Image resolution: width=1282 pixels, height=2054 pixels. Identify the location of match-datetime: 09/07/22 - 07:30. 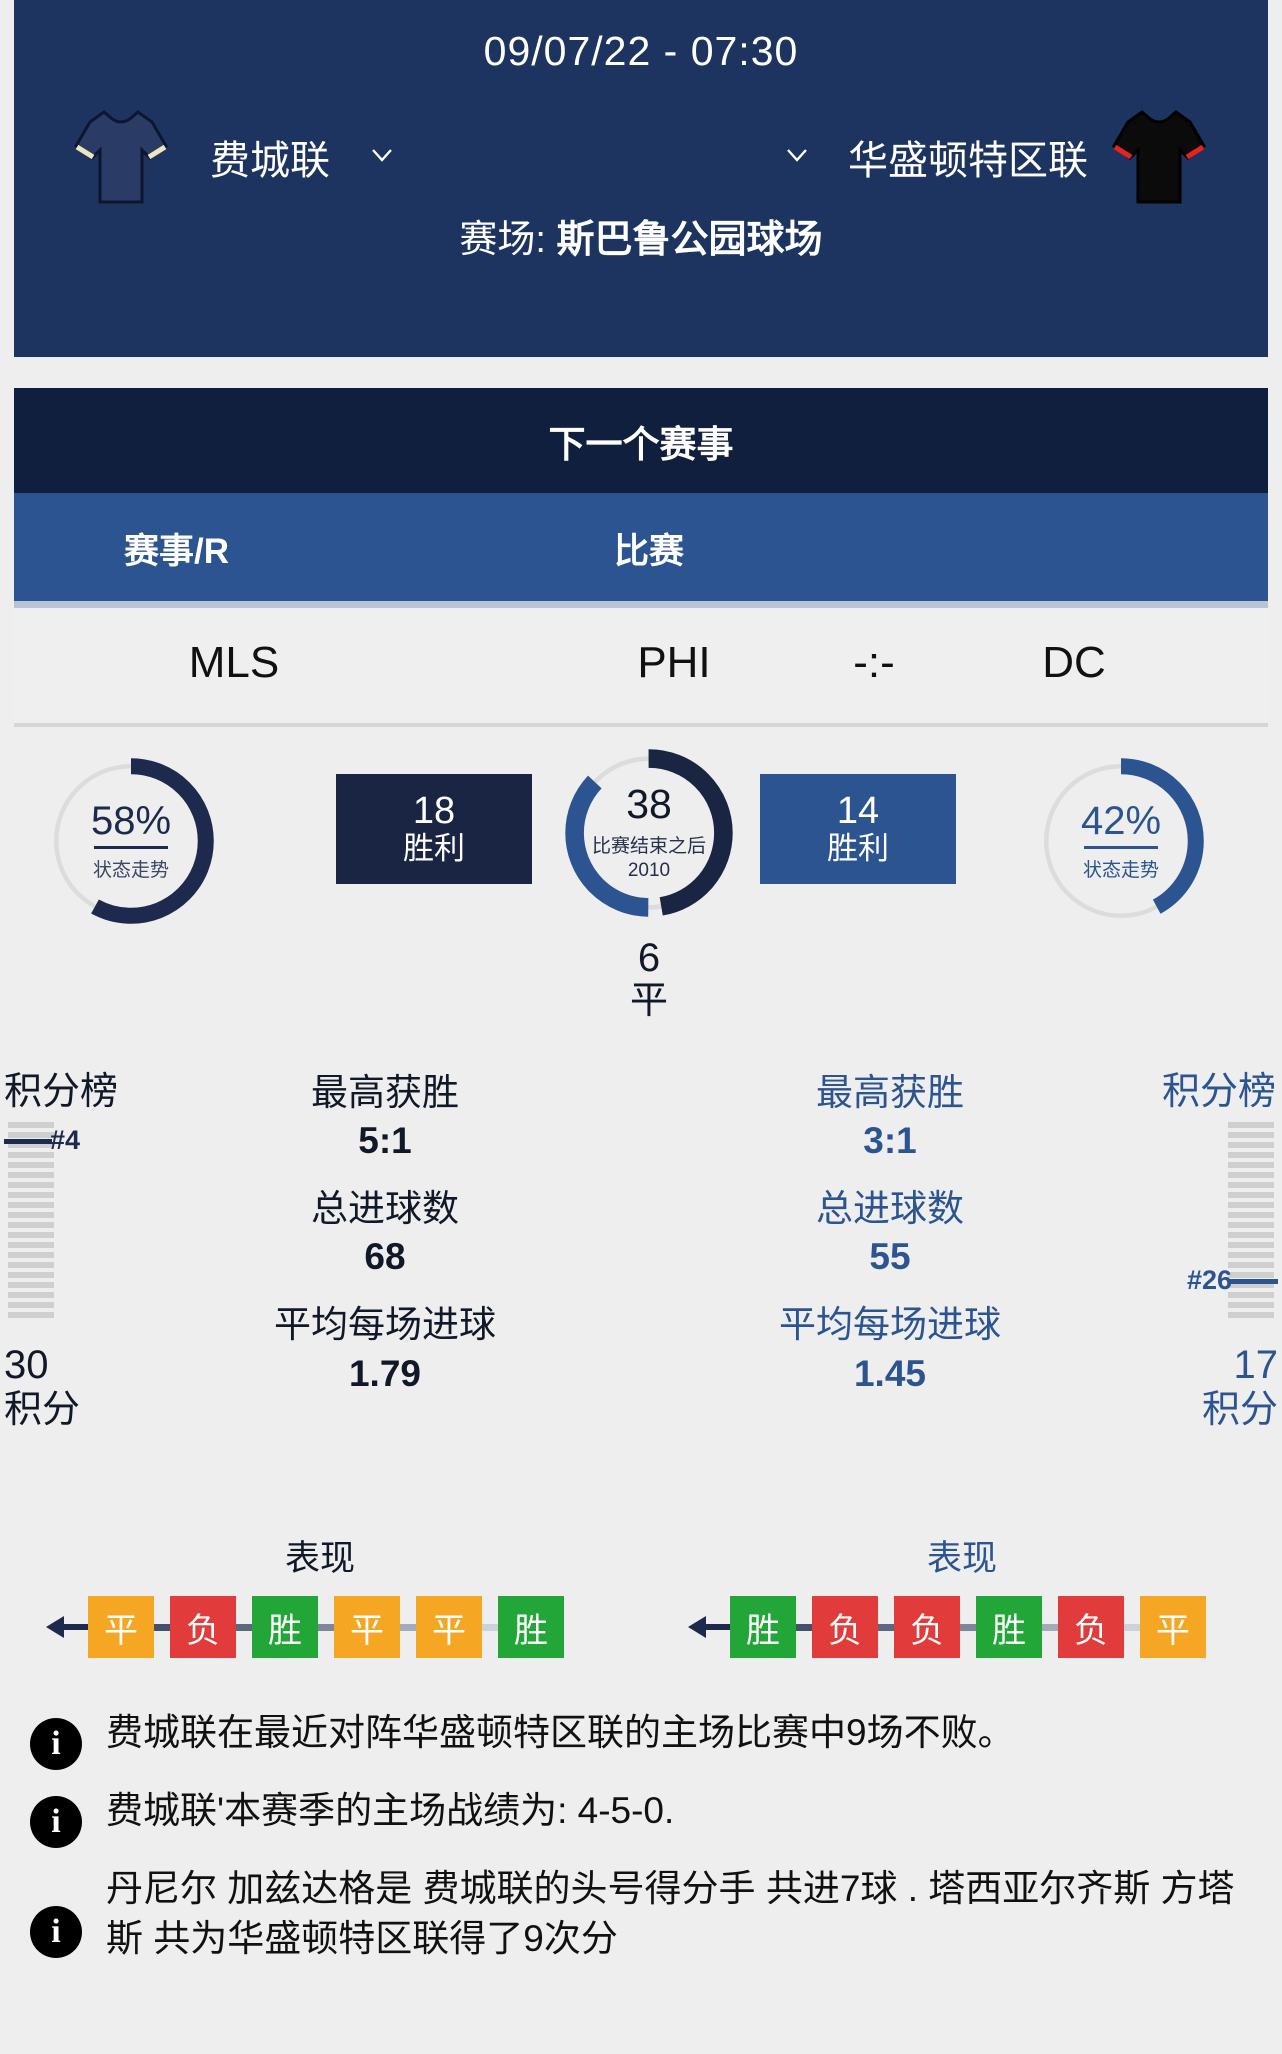
(641, 51).